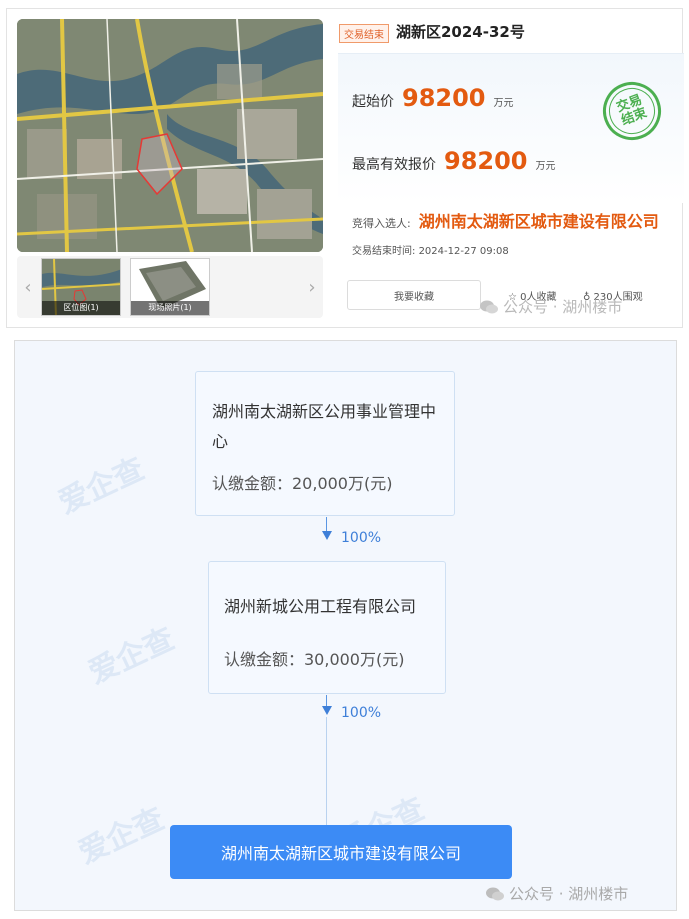  I want to click on stamp-text: 交易结束, so click(632, 110).